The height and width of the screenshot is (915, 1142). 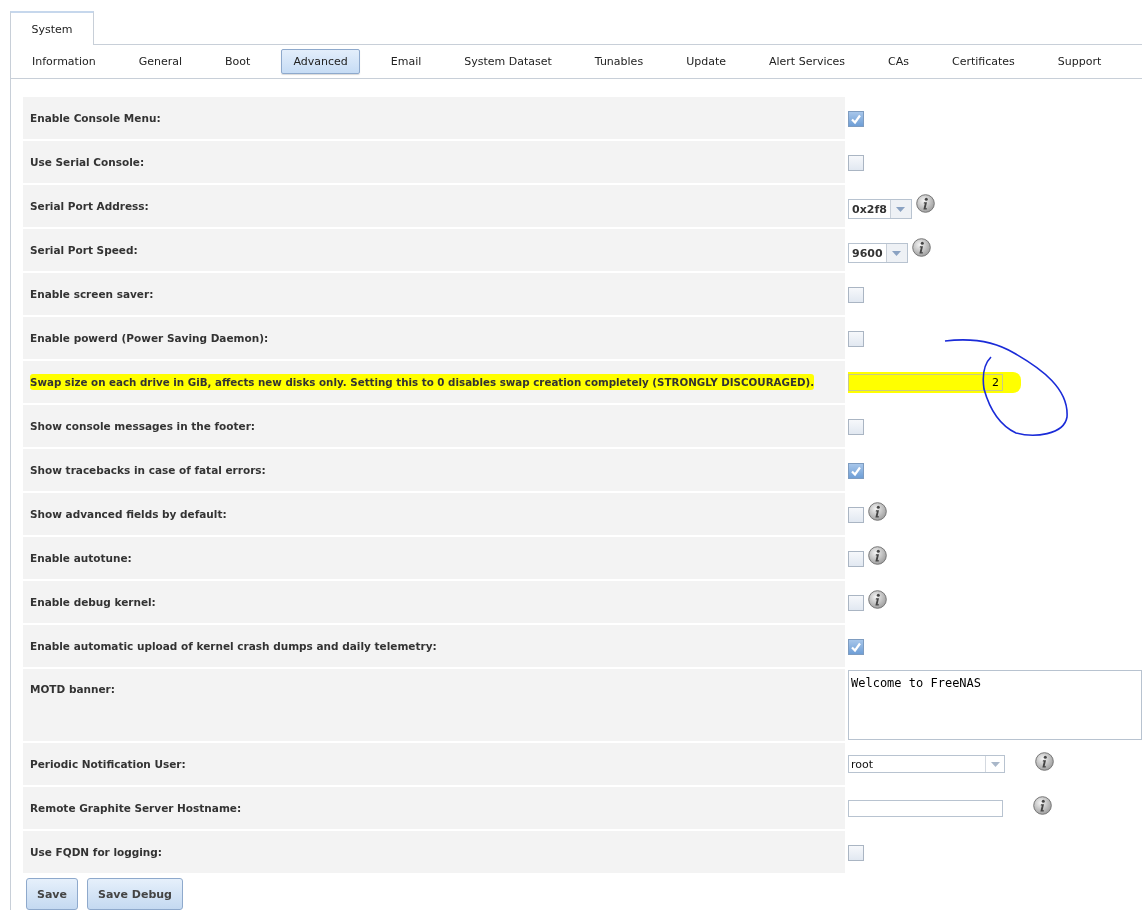 I want to click on save-button: Save Debug, so click(x=135, y=894).